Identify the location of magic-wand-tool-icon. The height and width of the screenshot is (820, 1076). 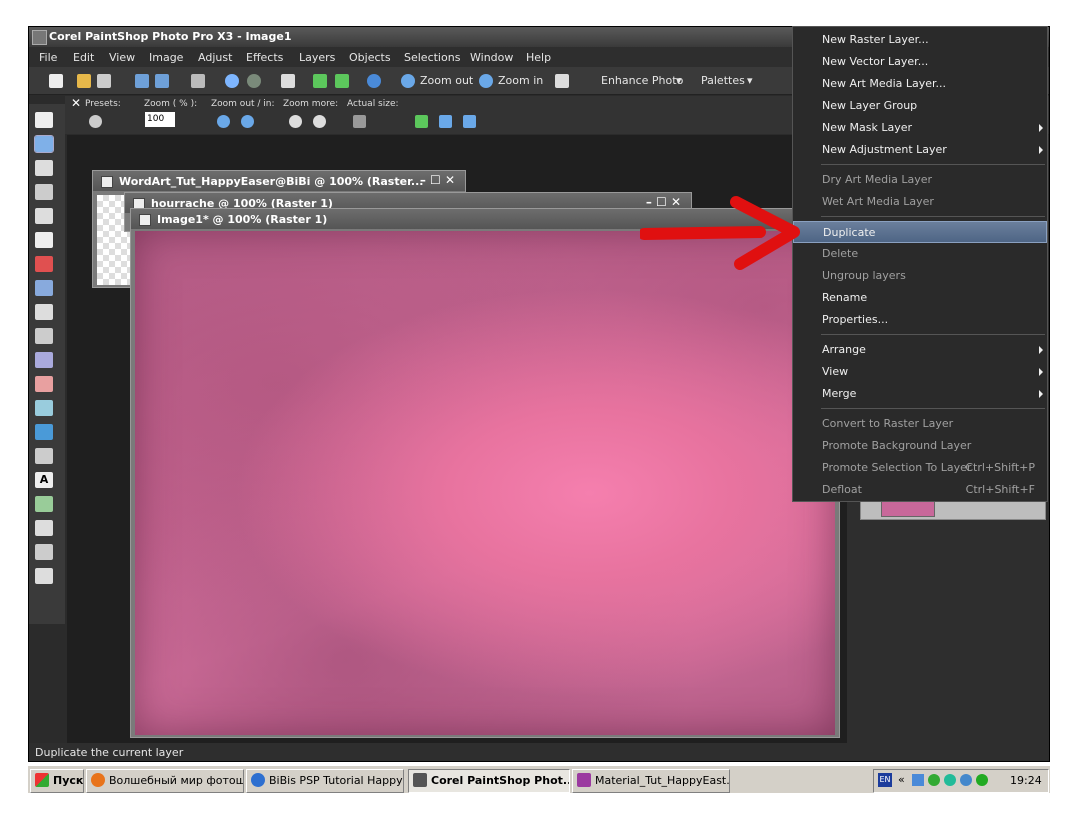
(44, 168).